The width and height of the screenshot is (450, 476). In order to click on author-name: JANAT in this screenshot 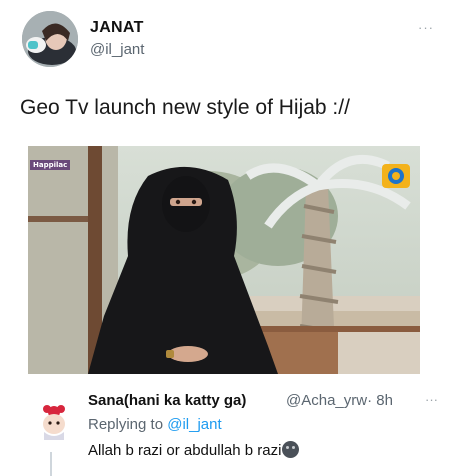, I will do `click(117, 28)`.